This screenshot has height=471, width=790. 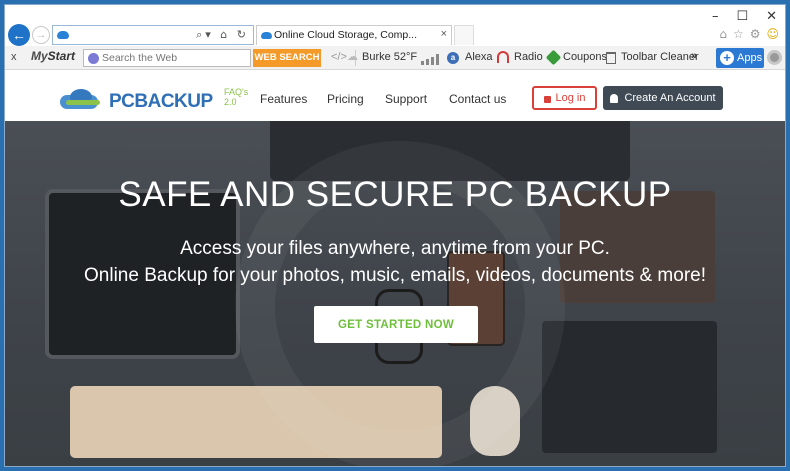 What do you see at coordinates (738, 34) in the screenshot?
I see `star-icon: ☆` at bounding box center [738, 34].